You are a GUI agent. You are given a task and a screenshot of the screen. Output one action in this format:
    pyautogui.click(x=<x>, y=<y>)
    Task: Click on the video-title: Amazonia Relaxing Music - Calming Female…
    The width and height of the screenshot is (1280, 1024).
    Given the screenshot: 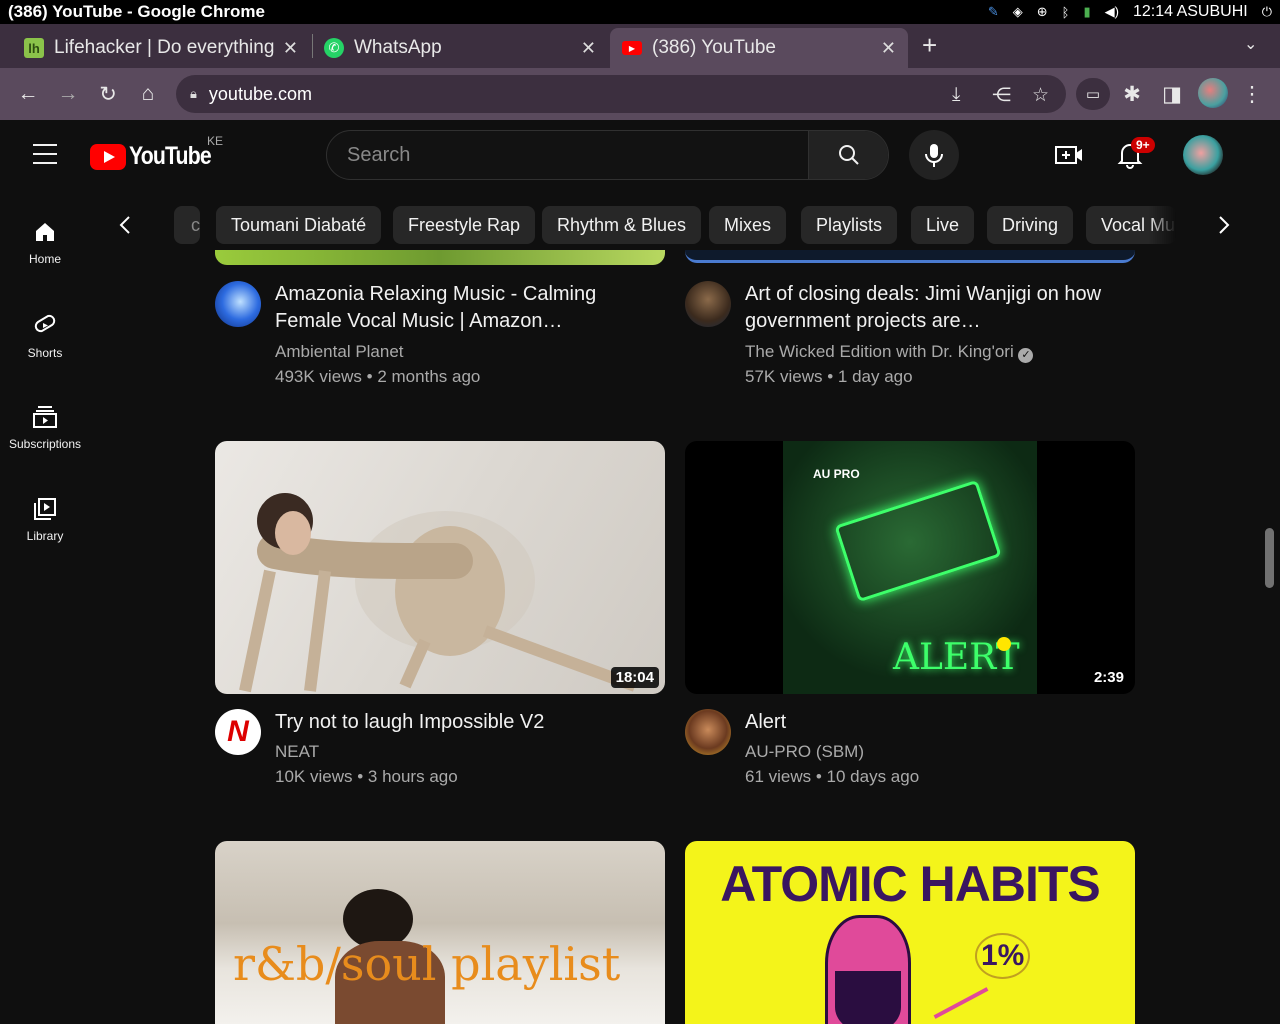 What is the action you would take?
    pyautogui.click(x=460, y=308)
    